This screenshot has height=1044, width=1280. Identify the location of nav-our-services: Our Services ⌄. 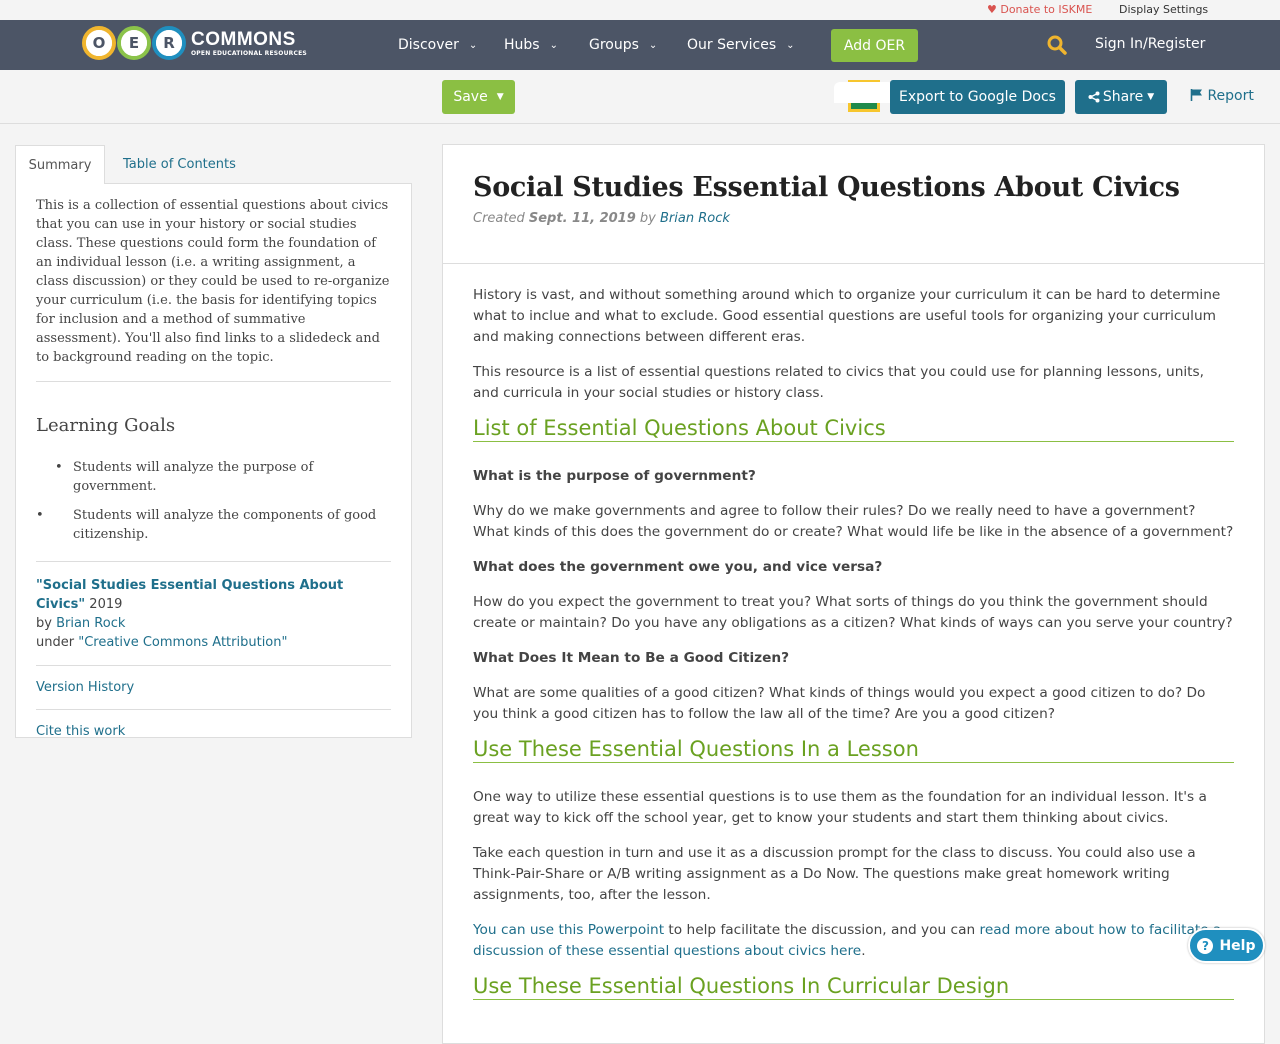
(741, 45).